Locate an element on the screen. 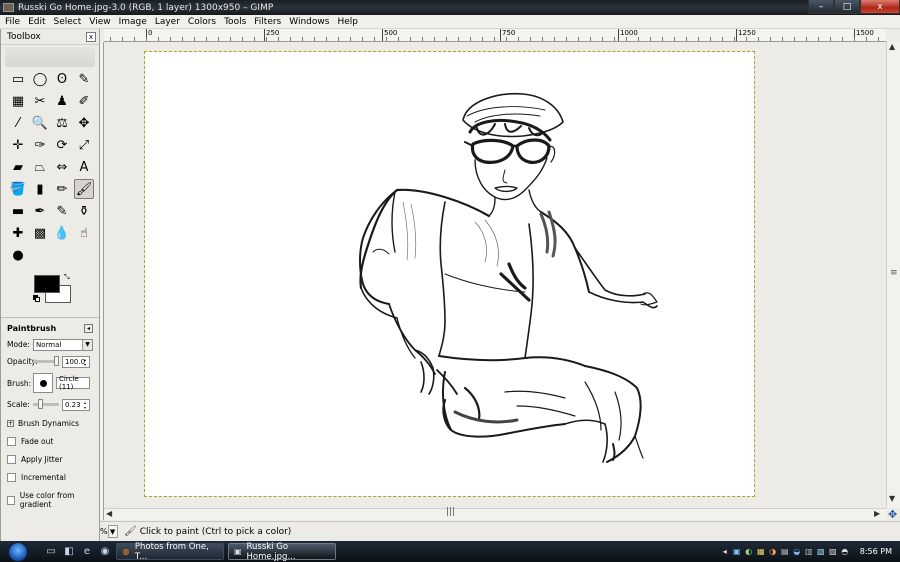  vertical-scroll-grip: ≡ is located at coordinates (894, 273).